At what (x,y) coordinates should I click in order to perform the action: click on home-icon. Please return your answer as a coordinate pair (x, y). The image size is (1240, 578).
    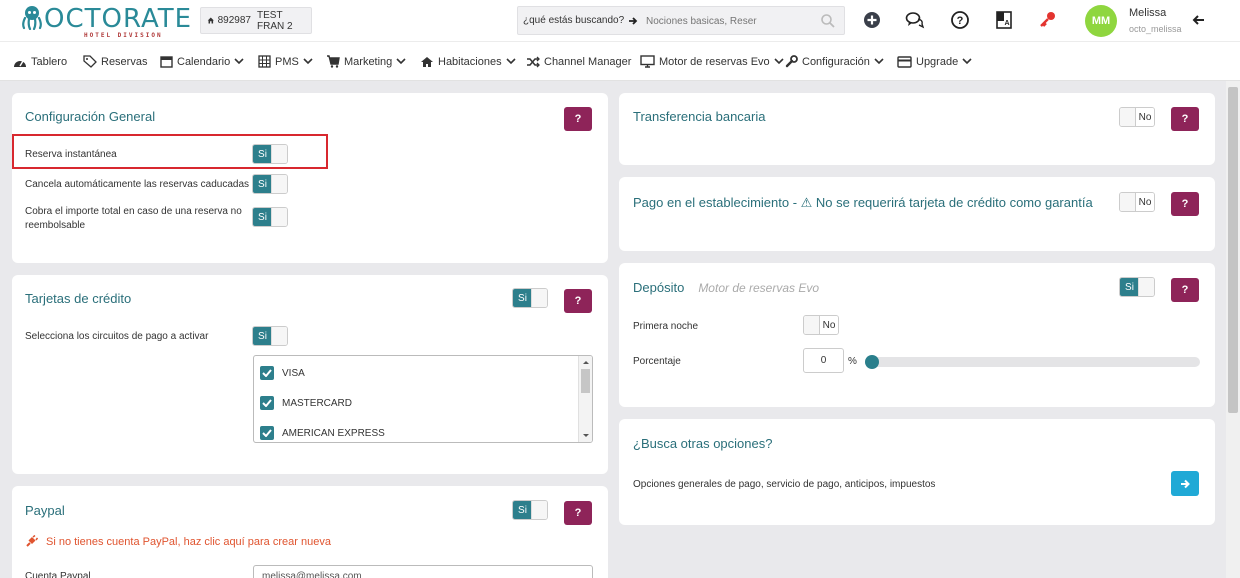
    Looking at the image, I should click on (210, 20).